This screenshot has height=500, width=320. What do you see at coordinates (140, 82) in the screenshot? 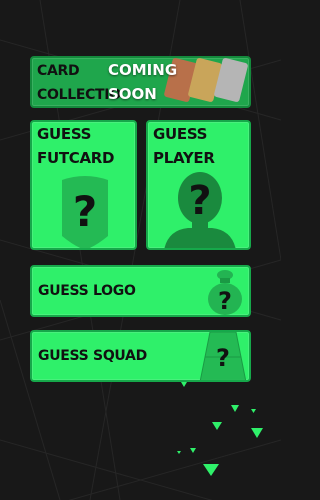
I see `card-collection-tile: CARD COLLECTION COMING SOON` at bounding box center [140, 82].